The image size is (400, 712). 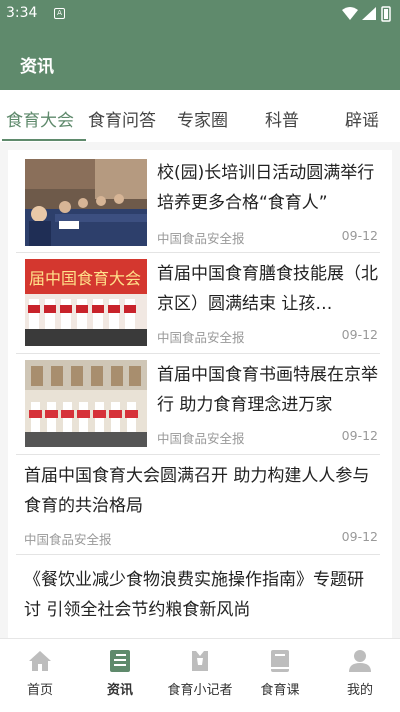 I want to click on thumbnail-banner-text: 届中国食育大会, so click(x=85, y=278).